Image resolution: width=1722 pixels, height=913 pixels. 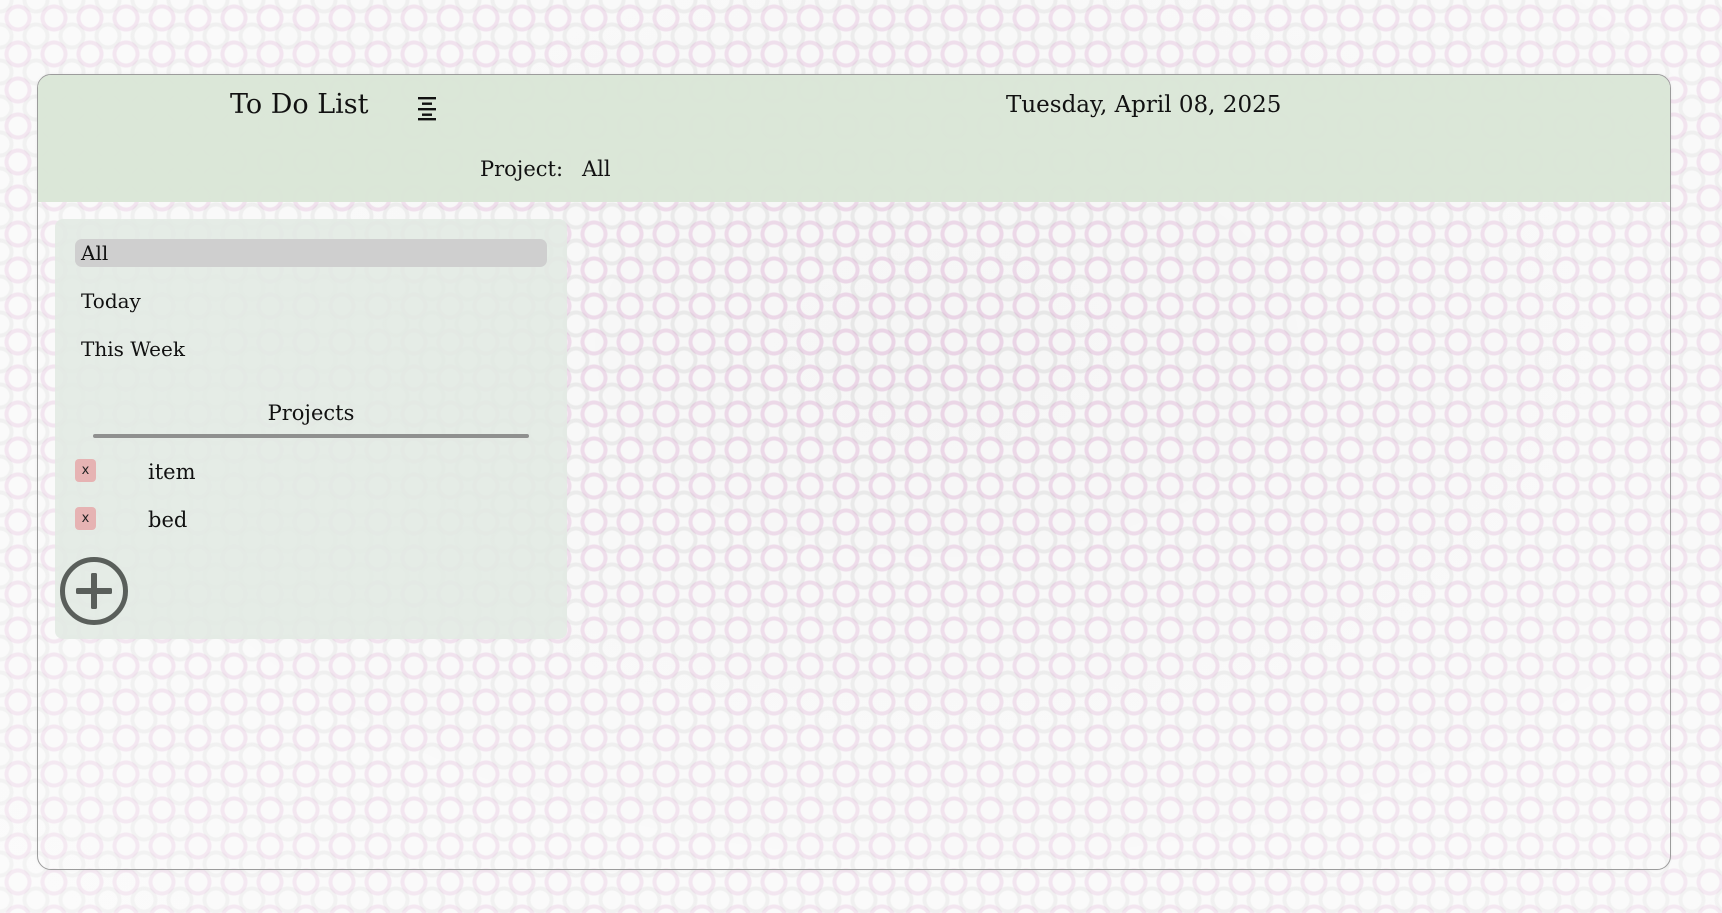 I want to click on current-project-value: All, so click(x=596, y=169).